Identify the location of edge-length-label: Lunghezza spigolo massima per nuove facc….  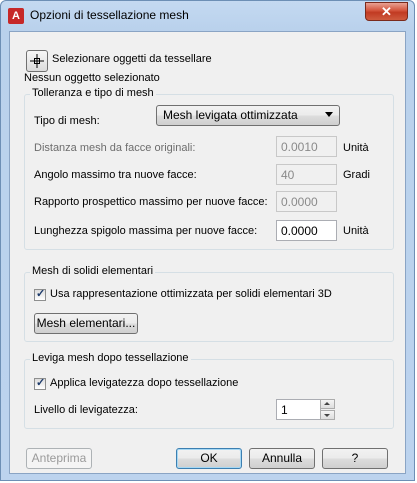
(146, 231).